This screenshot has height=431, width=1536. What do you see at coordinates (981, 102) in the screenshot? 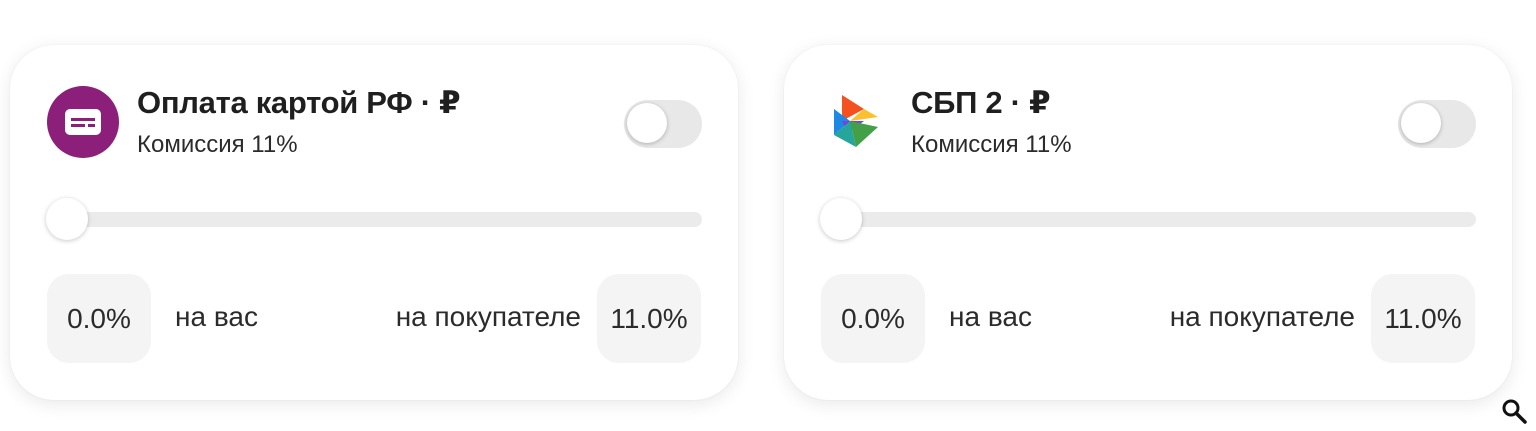
I see `payment-method-title: СБП 2 · ₽` at bounding box center [981, 102].